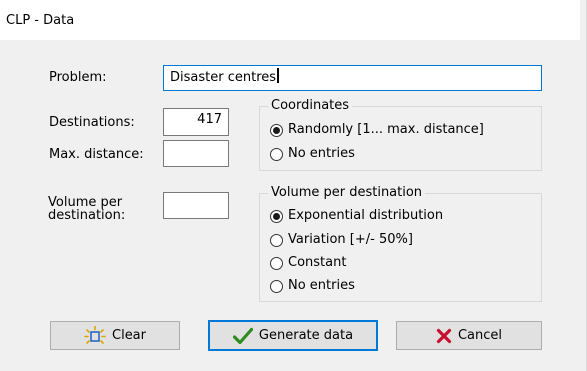 This screenshot has height=371, width=587. What do you see at coordinates (347, 193) in the screenshot?
I see `volume-group-title: Volume per destination` at bounding box center [347, 193].